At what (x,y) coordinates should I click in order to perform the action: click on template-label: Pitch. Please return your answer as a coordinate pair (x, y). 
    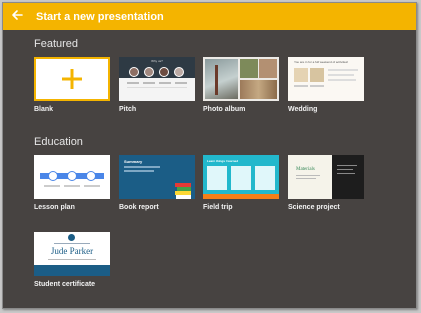
    Looking at the image, I should click on (128, 109).